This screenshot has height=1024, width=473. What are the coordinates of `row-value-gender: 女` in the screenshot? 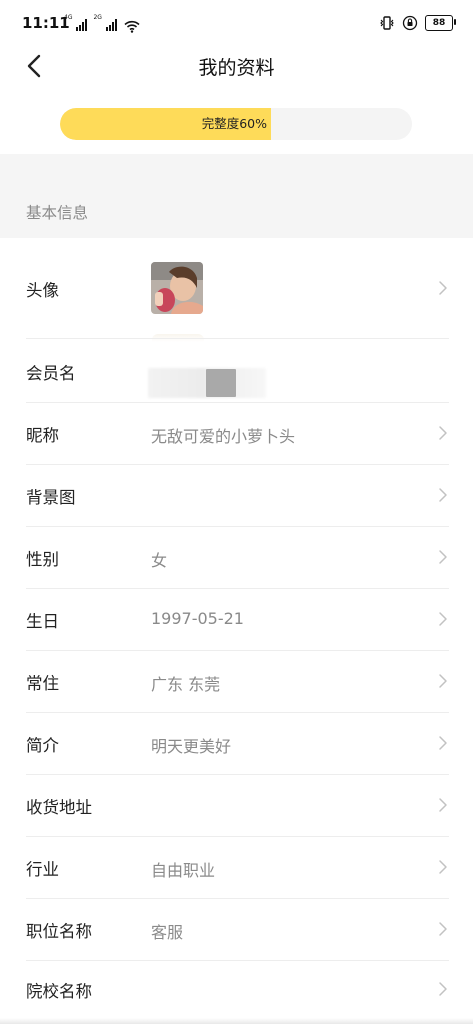 It's located at (159, 560).